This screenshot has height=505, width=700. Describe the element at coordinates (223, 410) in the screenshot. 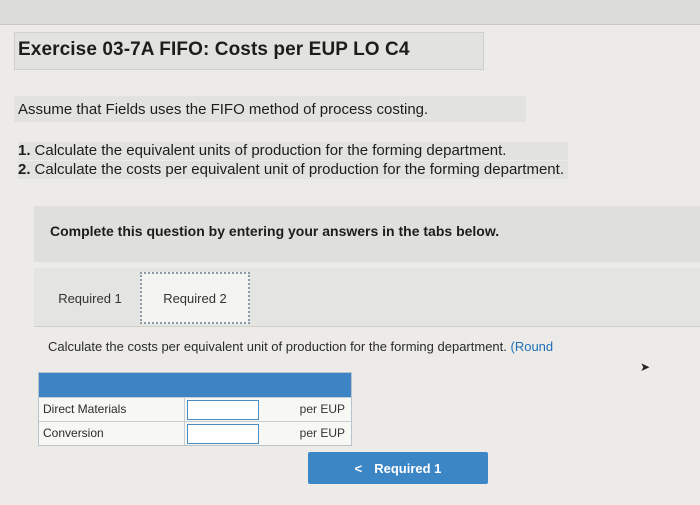

I see `direct-materials-input` at that location.